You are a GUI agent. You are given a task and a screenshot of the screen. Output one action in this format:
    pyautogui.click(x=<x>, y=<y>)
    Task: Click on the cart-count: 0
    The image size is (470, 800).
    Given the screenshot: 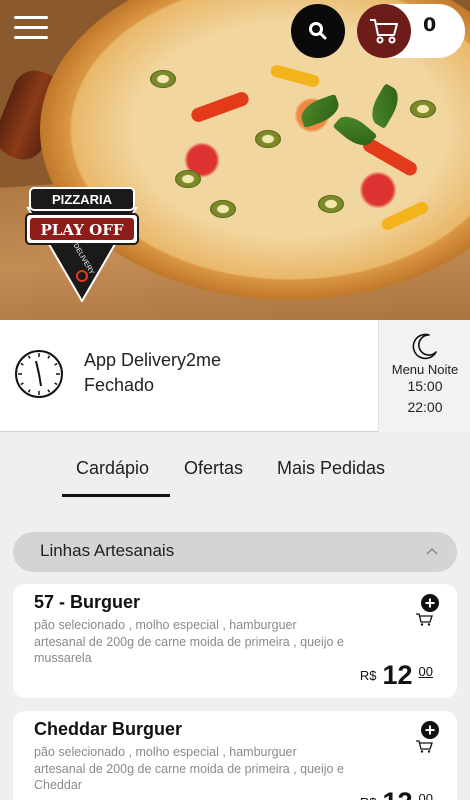 What is the action you would take?
    pyautogui.click(x=430, y=25)
    